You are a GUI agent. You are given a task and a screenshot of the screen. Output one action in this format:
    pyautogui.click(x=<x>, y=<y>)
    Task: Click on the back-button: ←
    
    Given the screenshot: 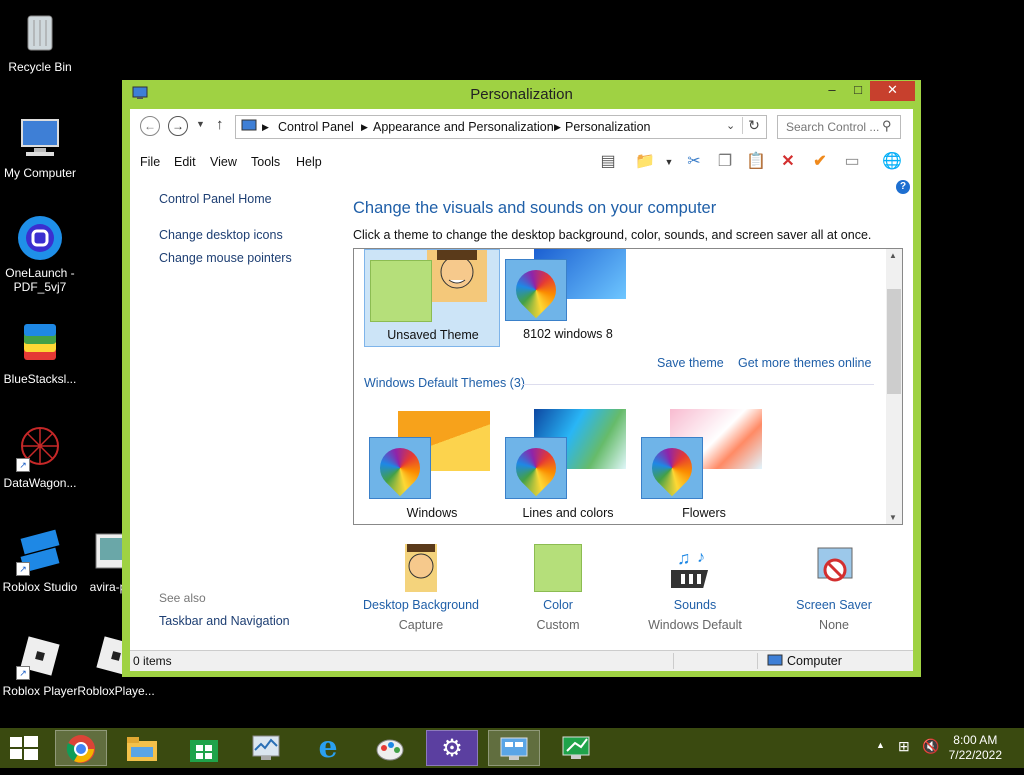 What is the action you would take?
    pyautogui.click(x=150, y=126)
    